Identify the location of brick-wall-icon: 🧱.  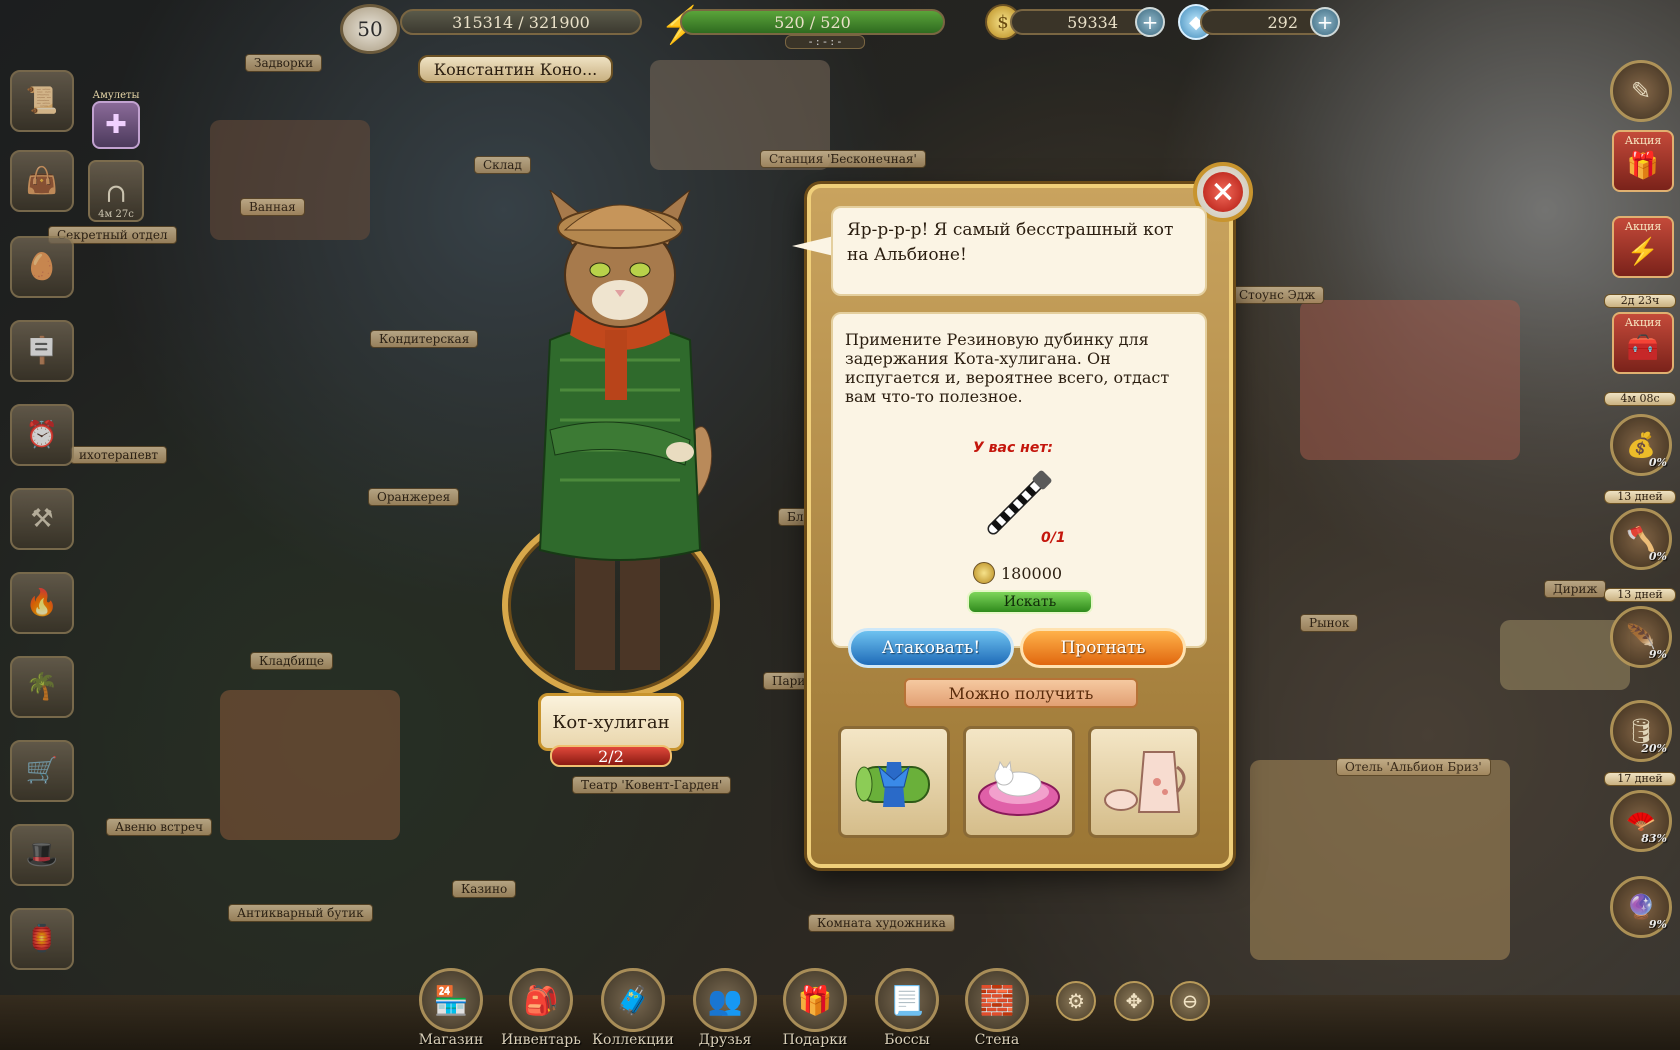
(997, 1000).